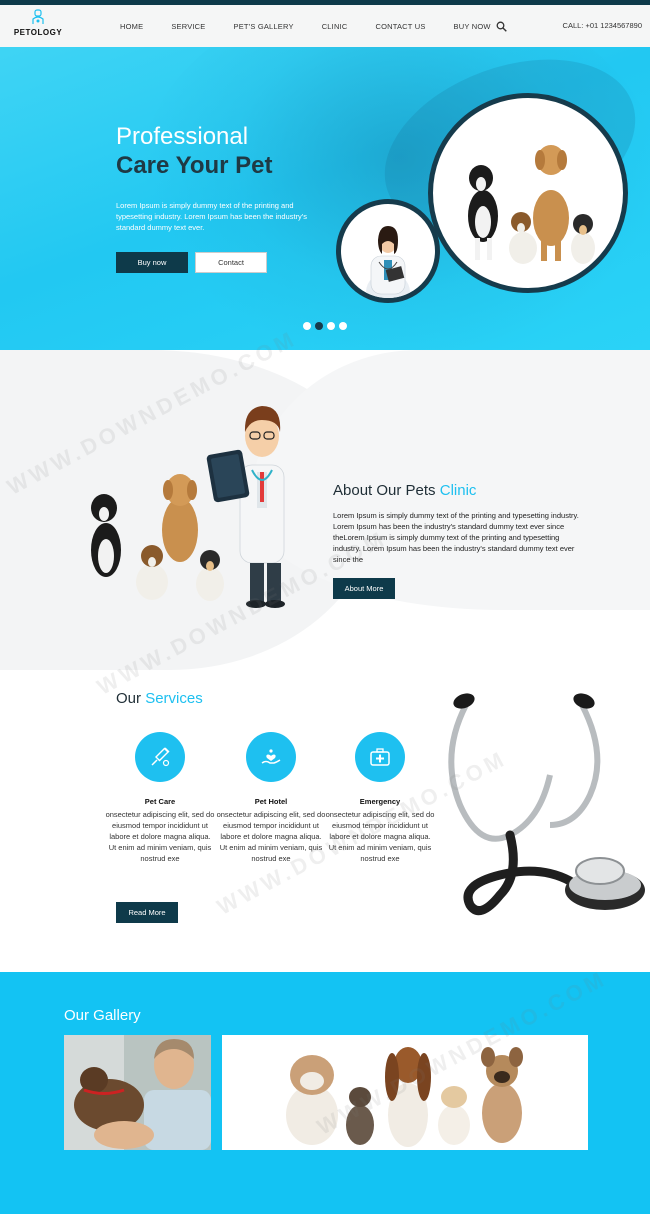 The image size is (650, 1214). What do you see at coordinates (546, 804) in the screenshot?
I see `stethoscope-image` at bounding box center [546, 804].